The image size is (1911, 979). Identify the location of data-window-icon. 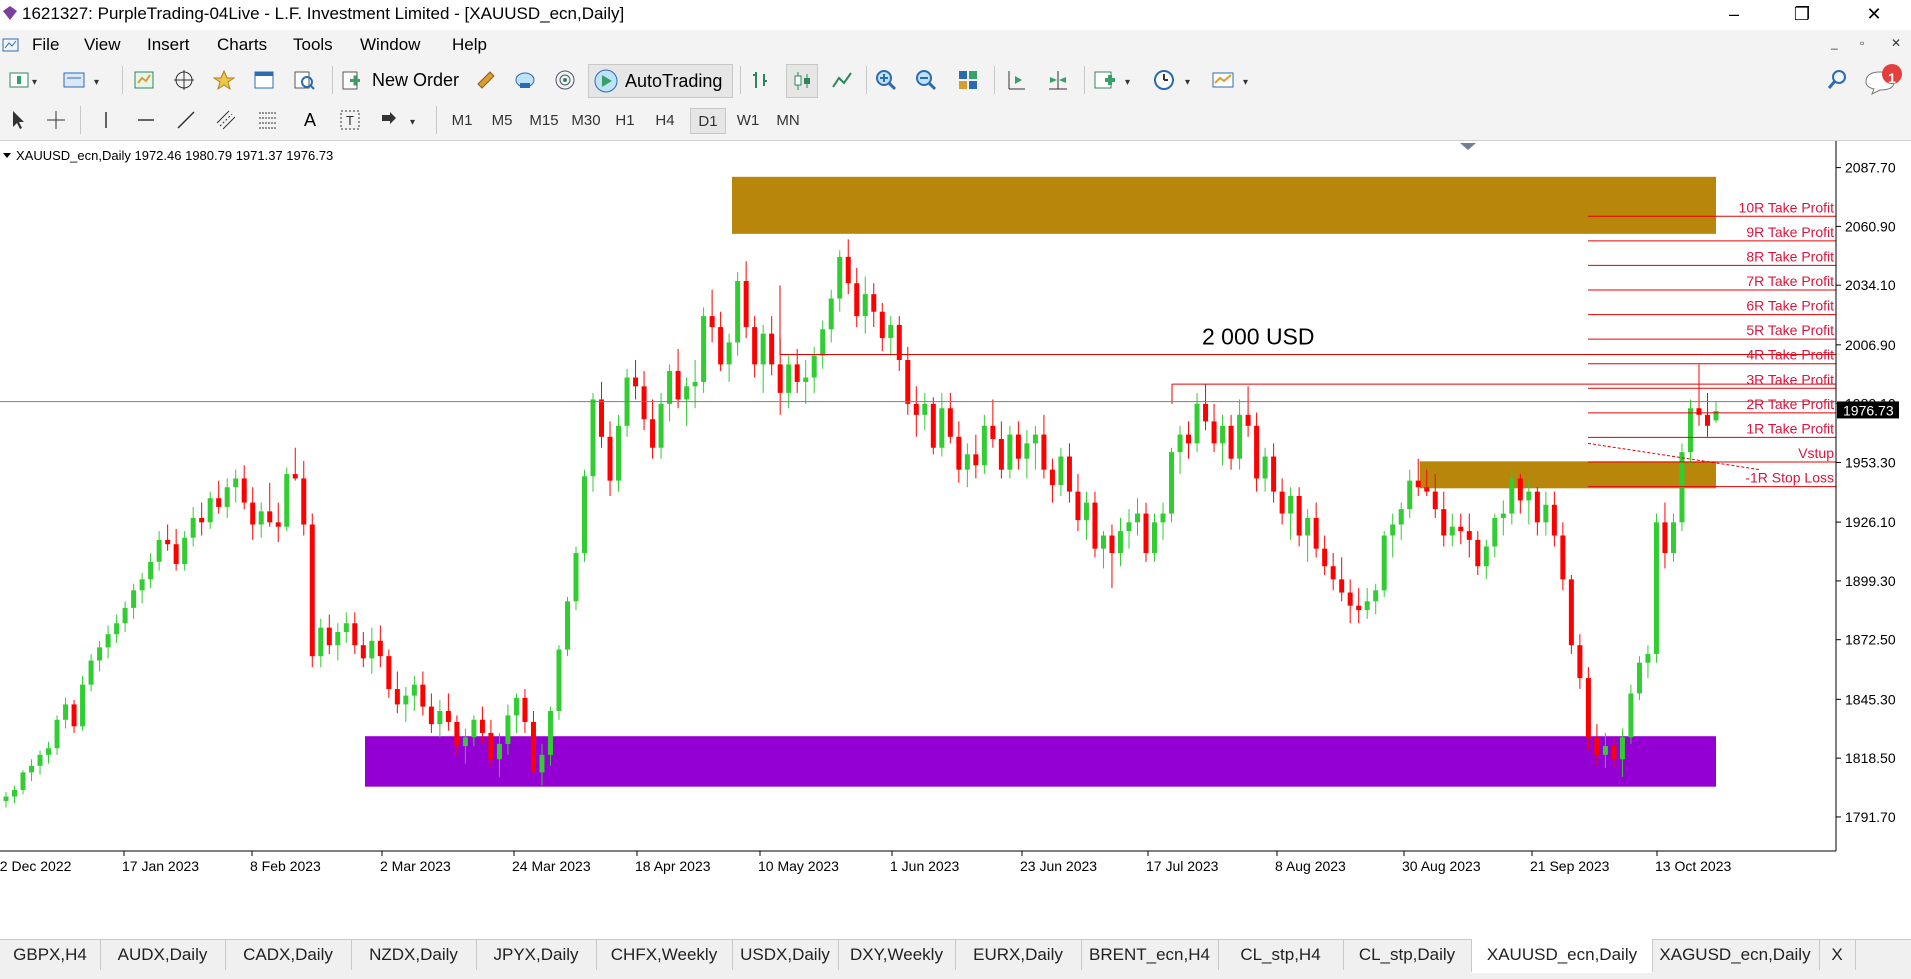
(224, 80).